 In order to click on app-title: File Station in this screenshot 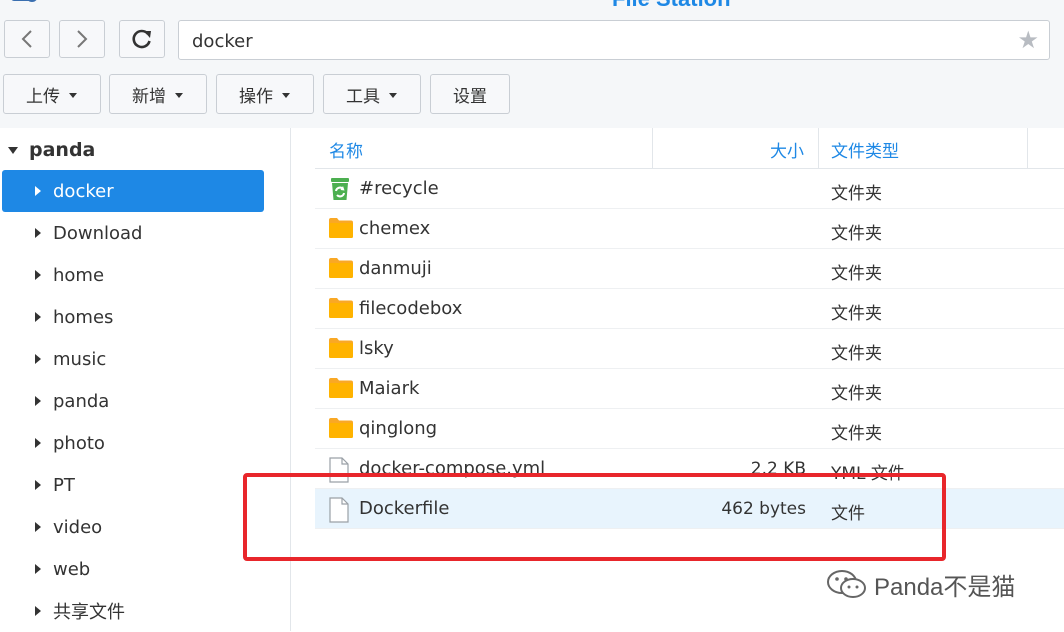, I will do `click(671, 6)`.